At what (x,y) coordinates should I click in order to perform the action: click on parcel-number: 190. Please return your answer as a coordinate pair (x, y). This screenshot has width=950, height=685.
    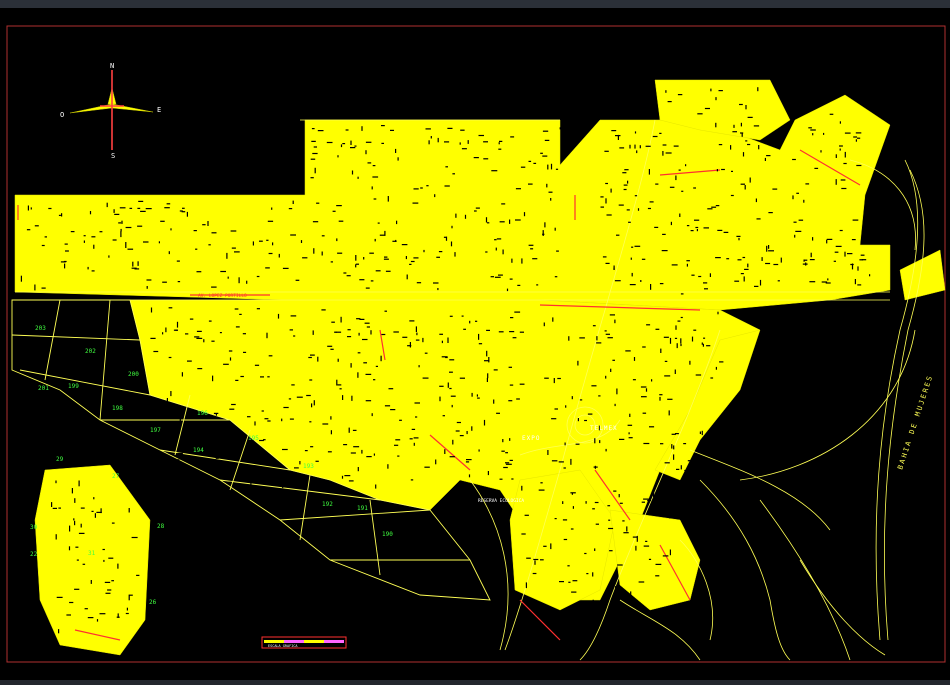
    Looking at the image, I should click on (387, 534).